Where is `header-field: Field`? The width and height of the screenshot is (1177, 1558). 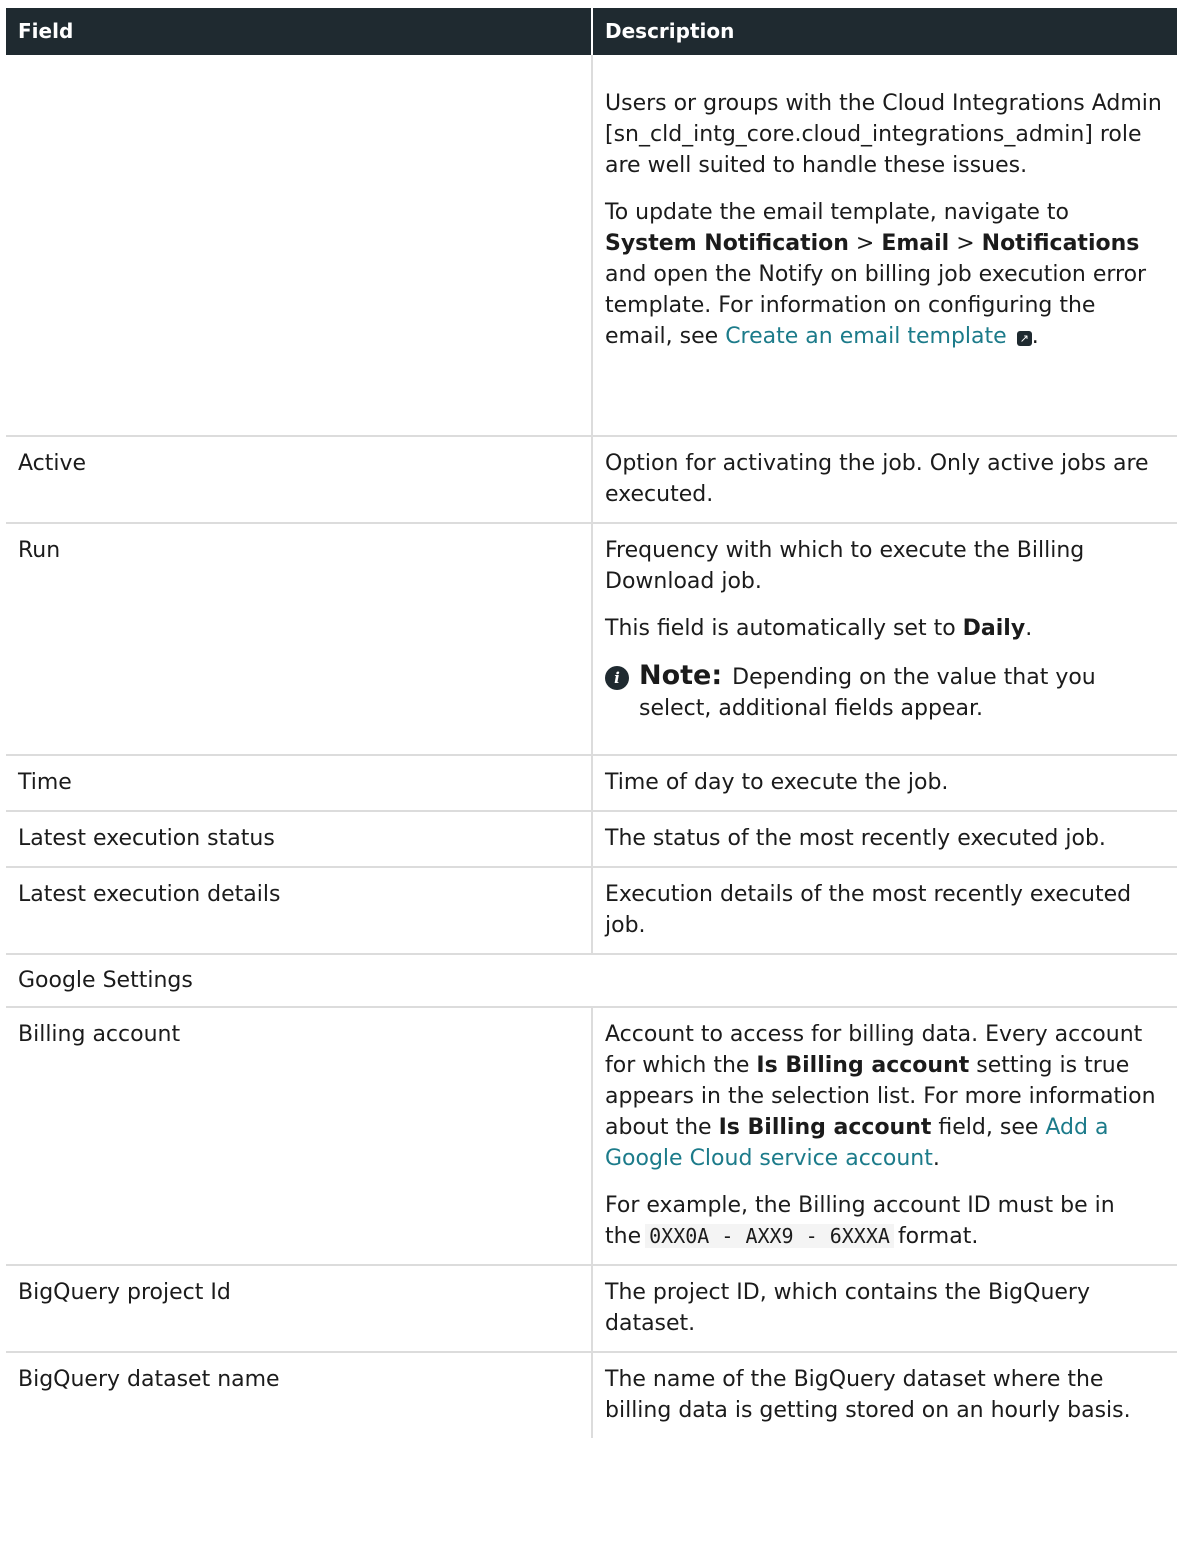
header-field: Field is located at coordinates (46, 31).